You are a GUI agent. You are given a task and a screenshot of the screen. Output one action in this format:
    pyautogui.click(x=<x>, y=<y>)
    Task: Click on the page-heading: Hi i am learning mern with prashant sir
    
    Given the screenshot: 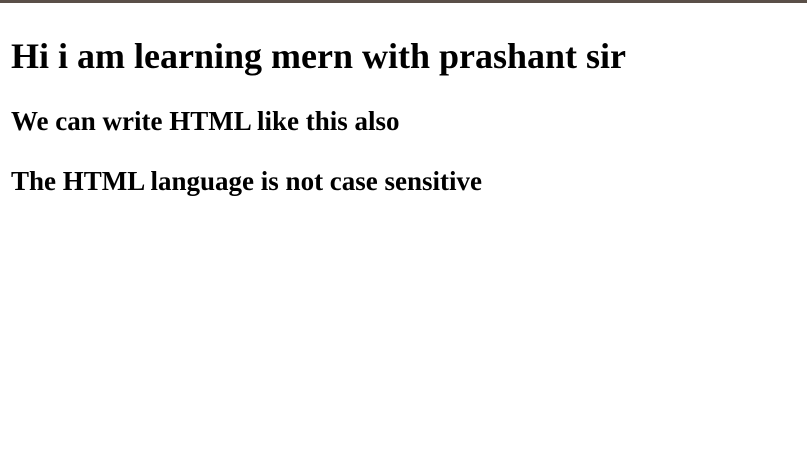 What is the action you would take?
    pyautogui.click(x=319, y=56)
    